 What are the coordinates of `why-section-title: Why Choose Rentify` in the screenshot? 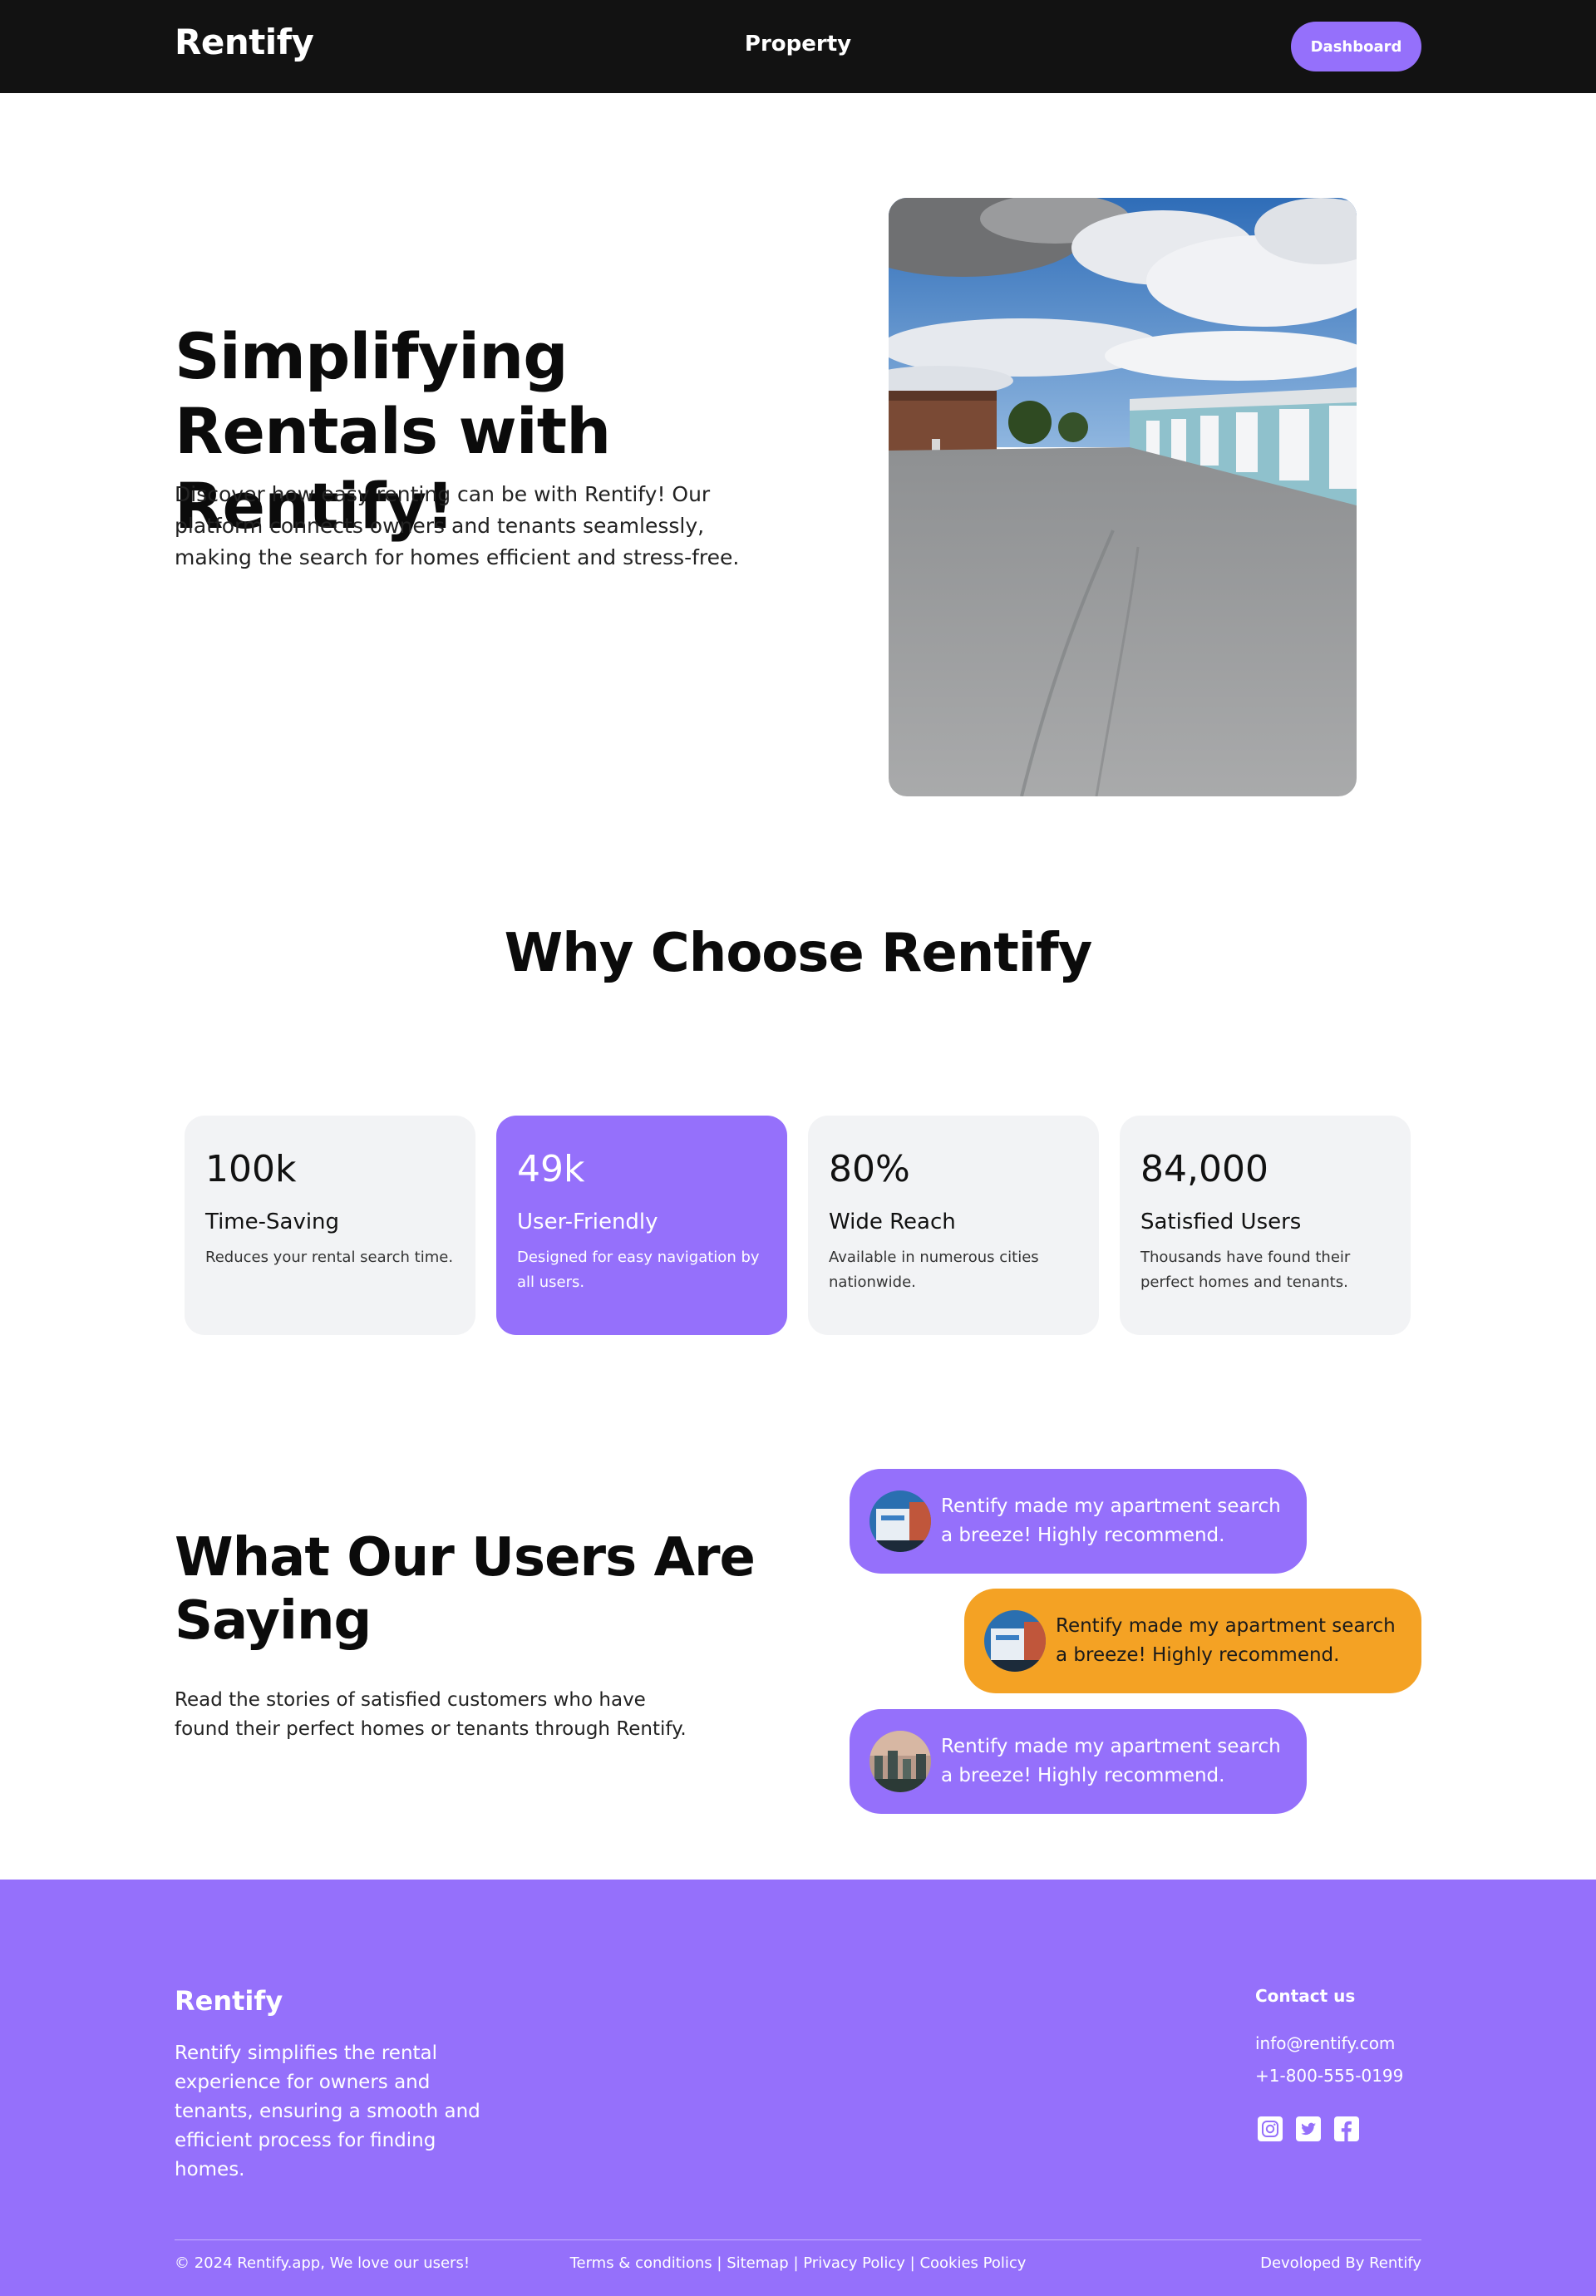 It's located at (798, 953).